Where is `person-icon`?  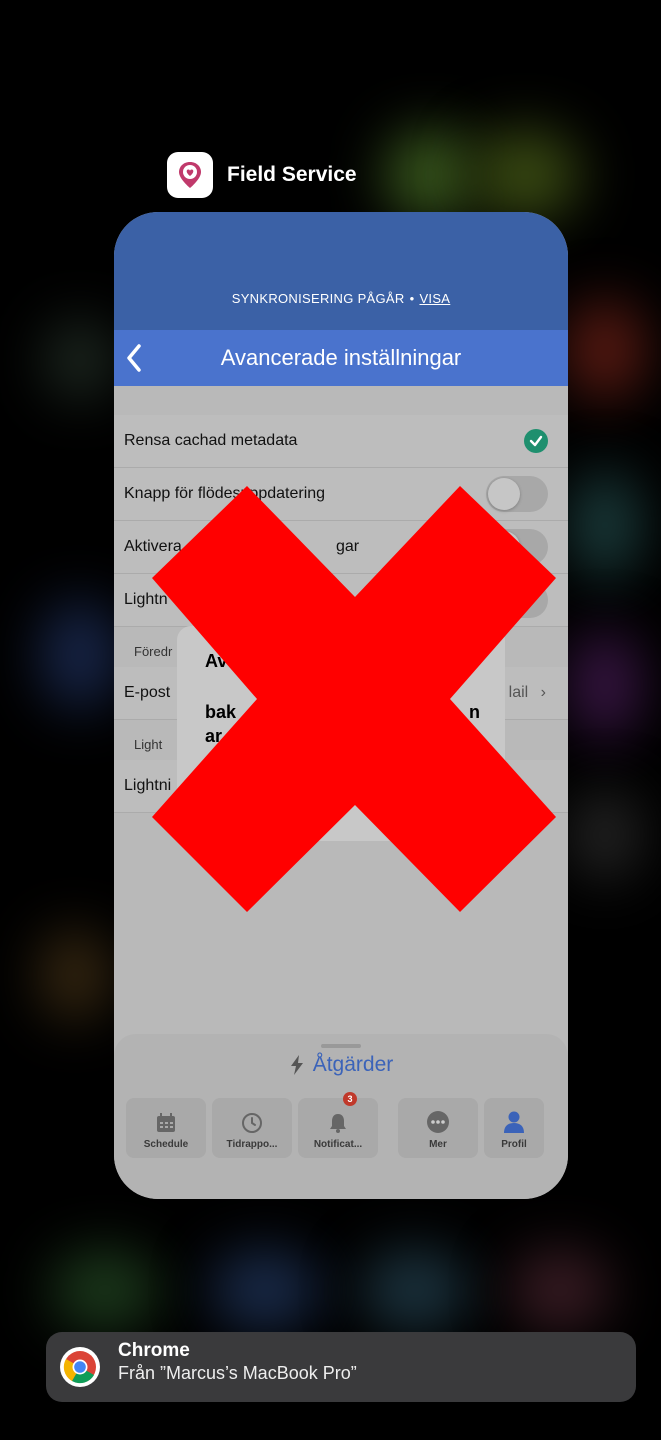 person-icon is located at coordinates (514, 1122).